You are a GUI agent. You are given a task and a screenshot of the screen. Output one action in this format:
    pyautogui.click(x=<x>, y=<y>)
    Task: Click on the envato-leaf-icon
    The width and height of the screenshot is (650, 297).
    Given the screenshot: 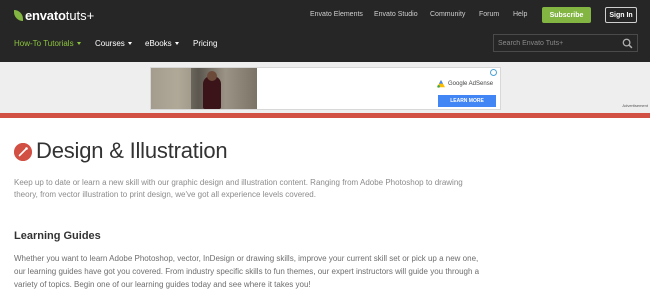 What is the action you would take?
    pyautogui.click(x=18, y=15)
    